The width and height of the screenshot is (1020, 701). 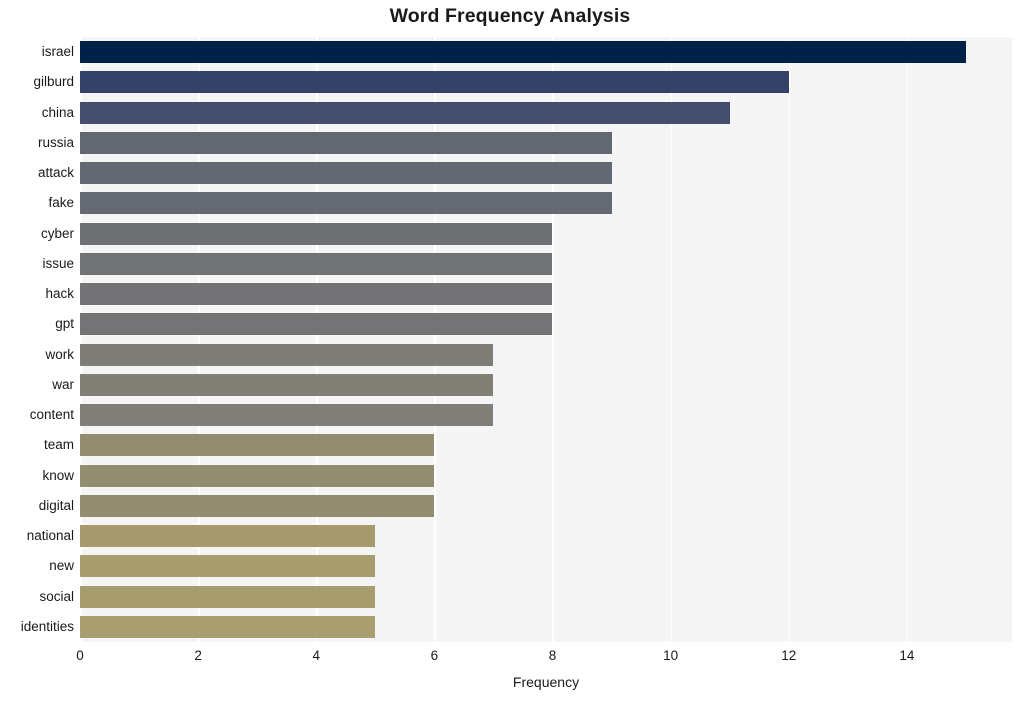 I want to click on bar-russia, so click(x=346, y=142).